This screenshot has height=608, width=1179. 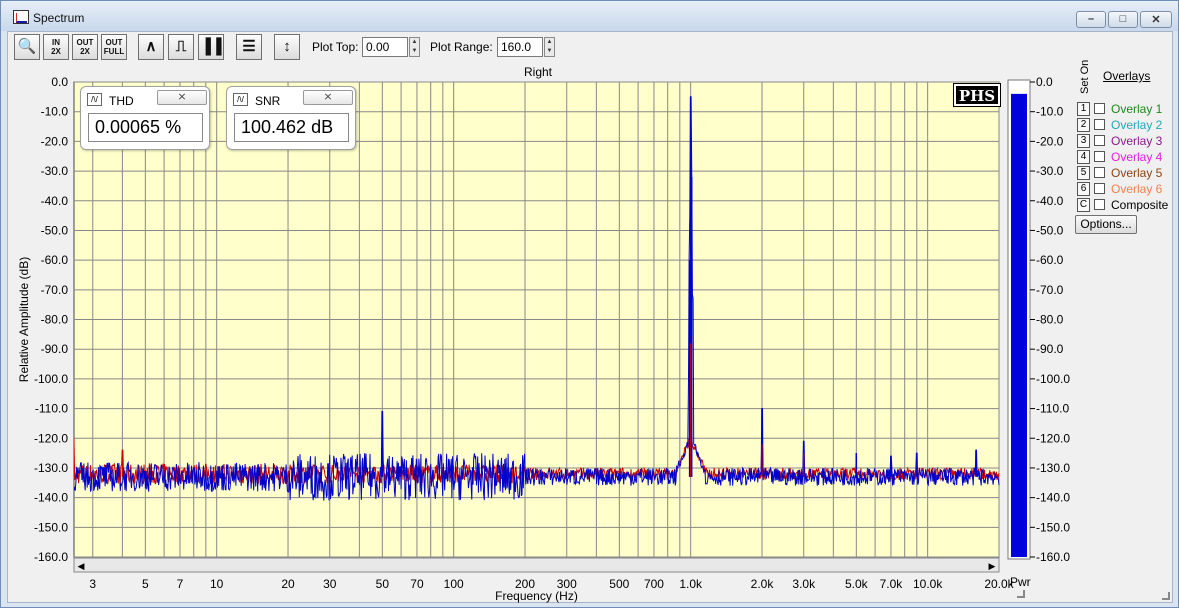 What do you see at coordinates (1050, 171) in the screenshot?
I see `right-tick-label: -30.0` at bounding box center [1050, 171].